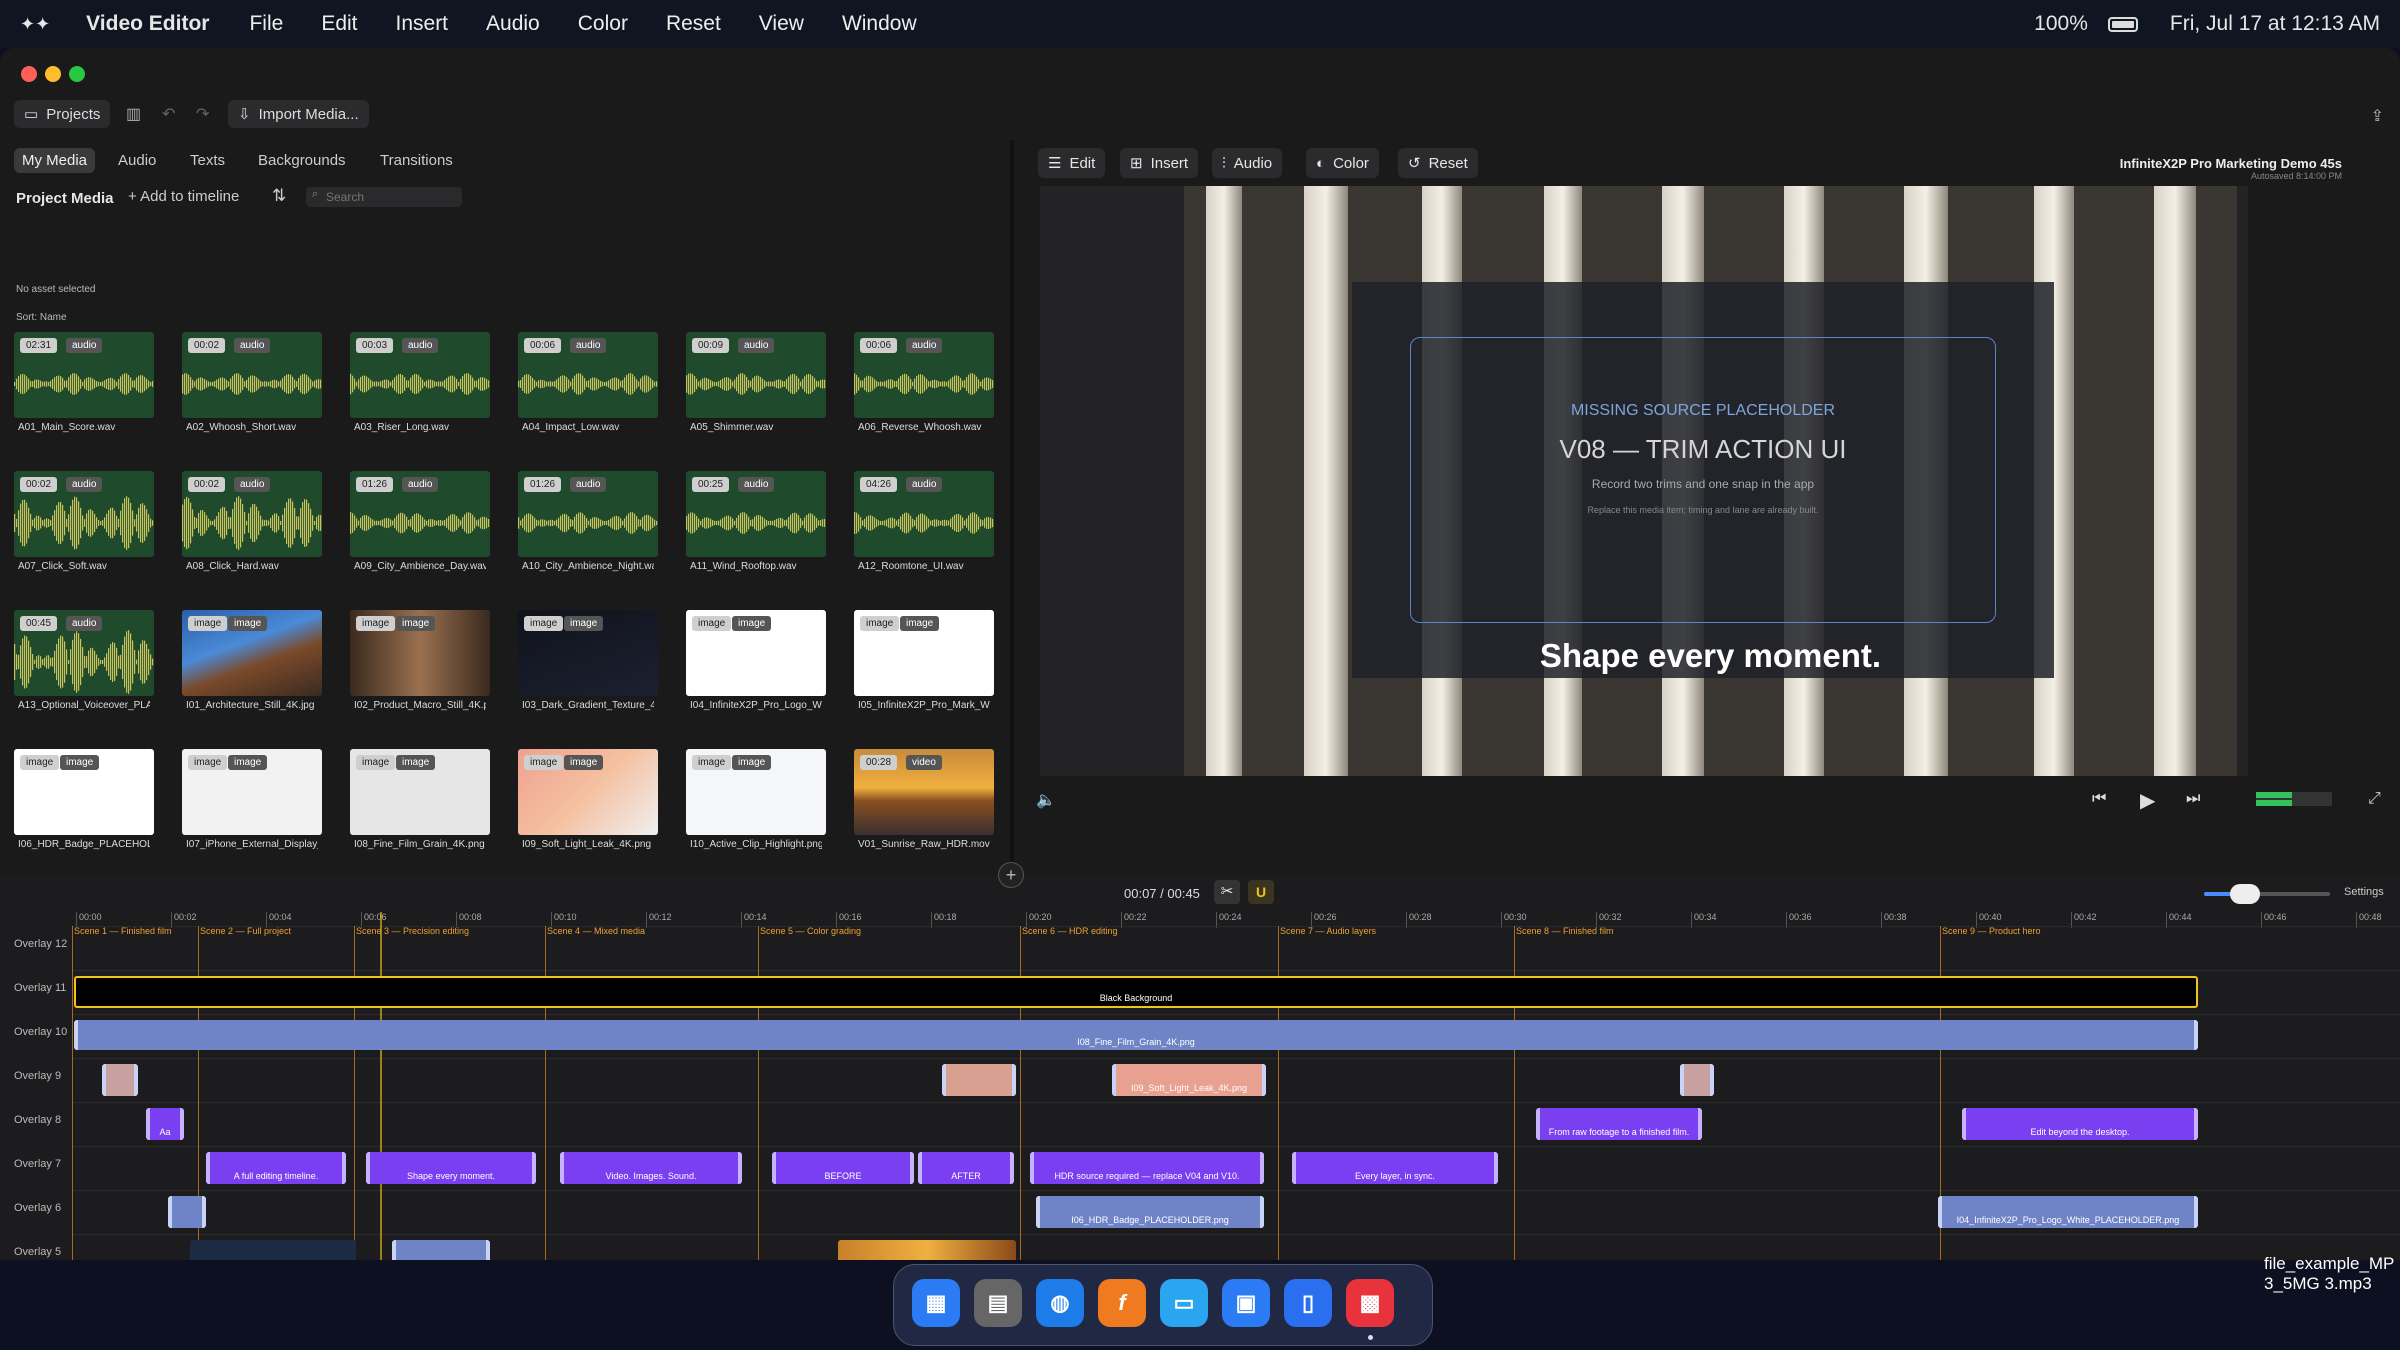 Image resolution: width=2400 pixels, height=1350 pixels. Describe the element at coordinates (416, 160) in the screenshot. I see `tab-transitions: Transitions` at that location.